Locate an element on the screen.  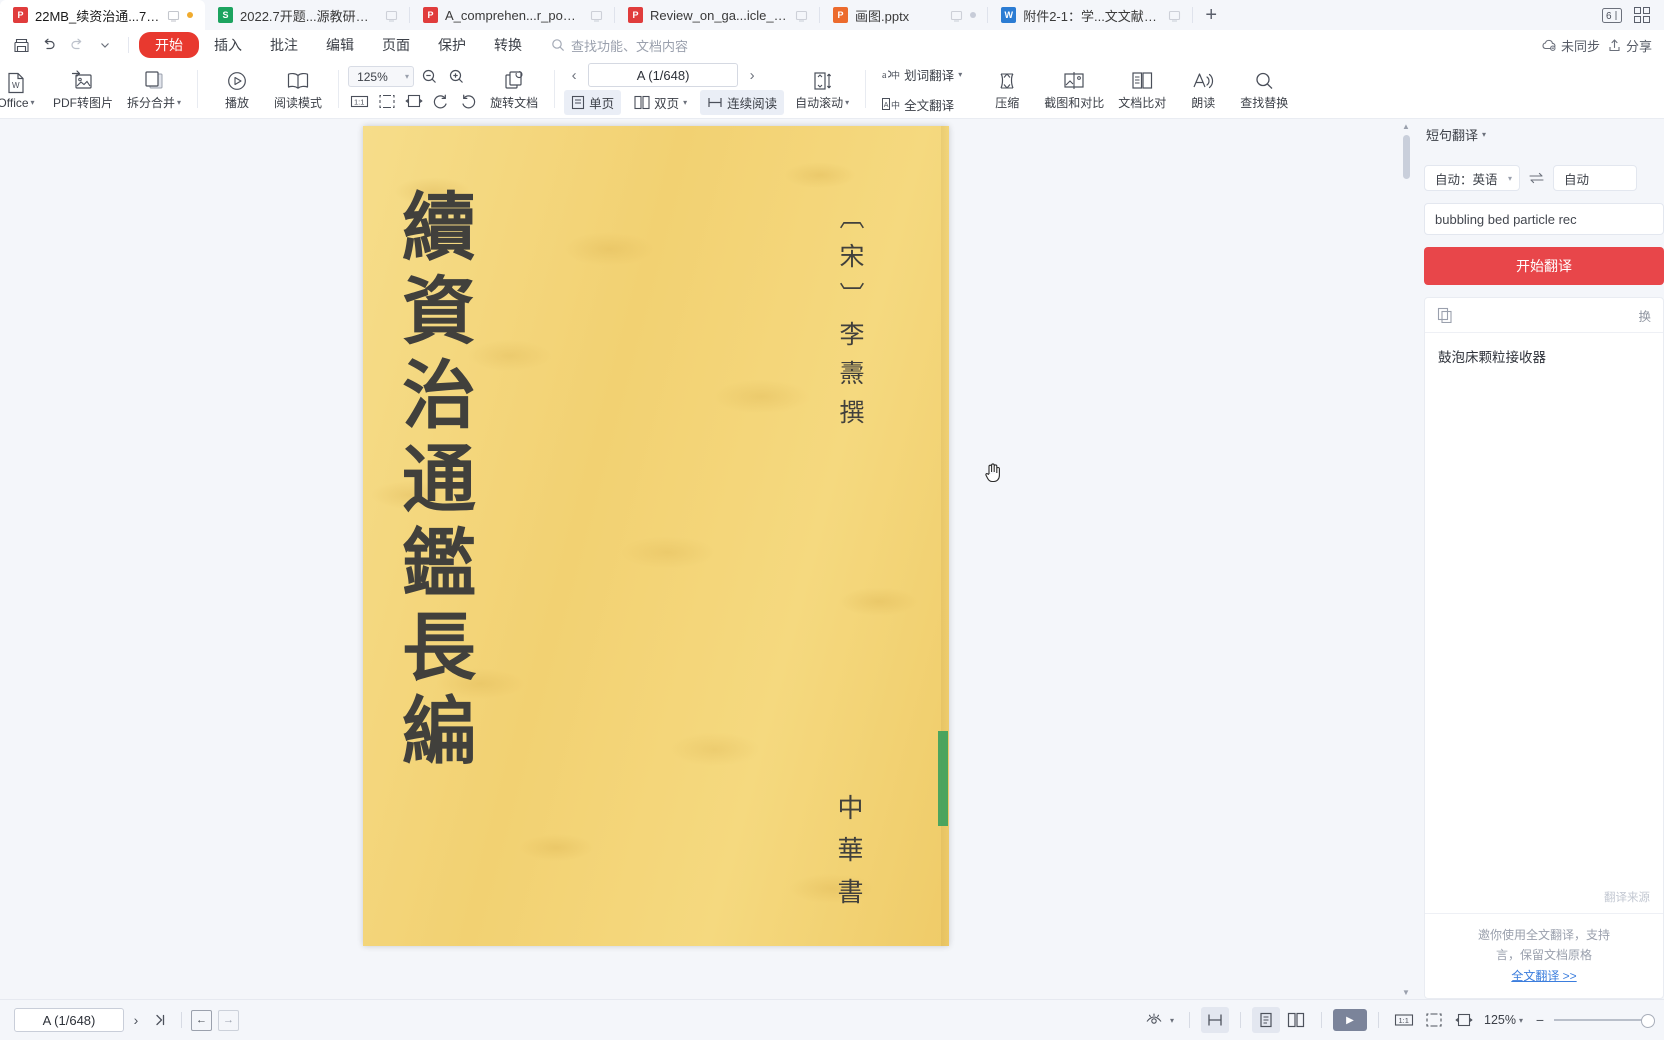
sync-status-button: 未同步 is located at coordinates (1570, 45).